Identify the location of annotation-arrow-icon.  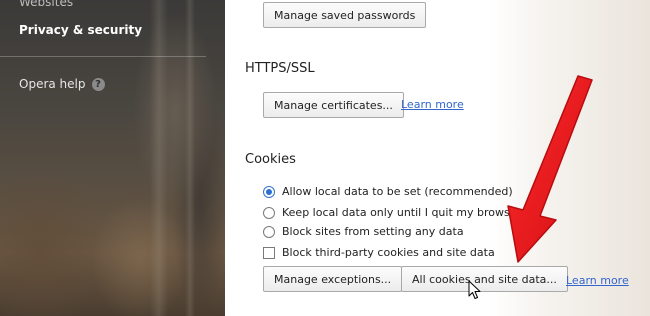
(550, 169).